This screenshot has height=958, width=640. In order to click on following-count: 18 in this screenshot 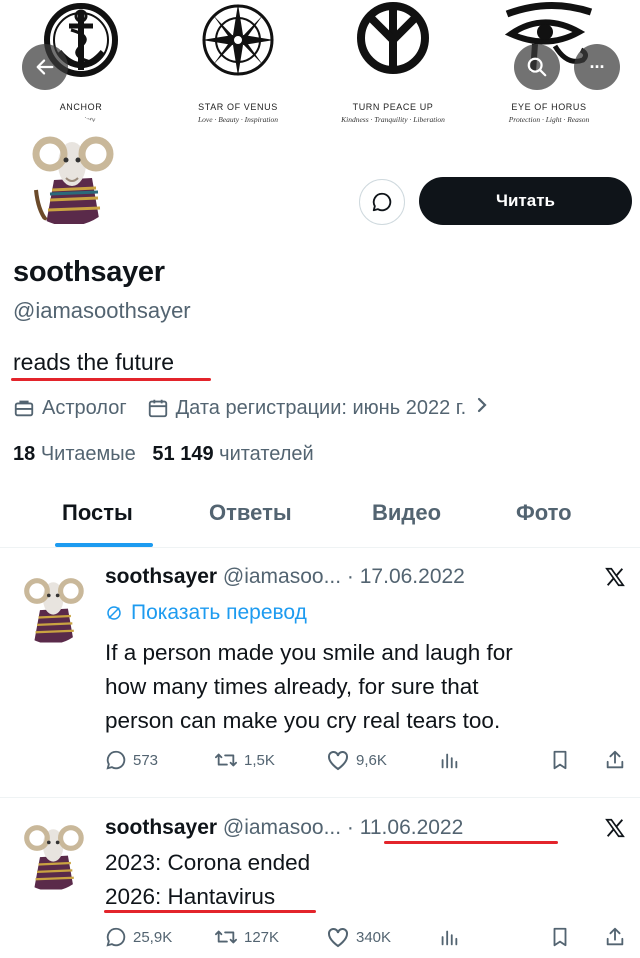, I will do `click(24, 454)`.